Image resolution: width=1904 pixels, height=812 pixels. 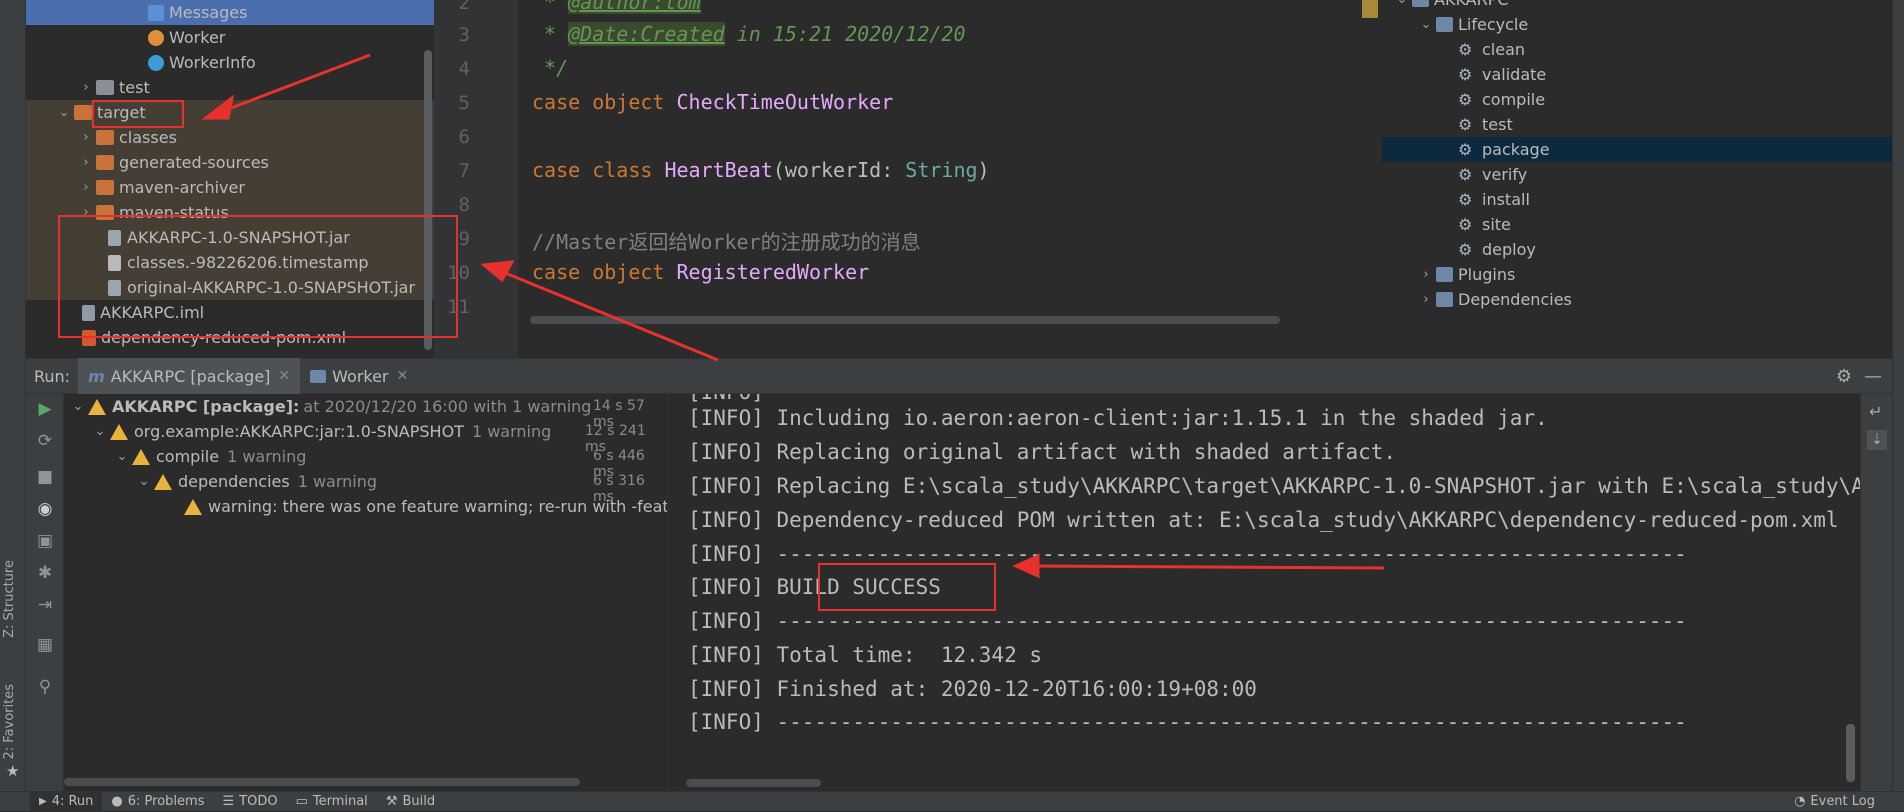 I want to click on arrow-head-build-success, so click(x=1026, y=566).